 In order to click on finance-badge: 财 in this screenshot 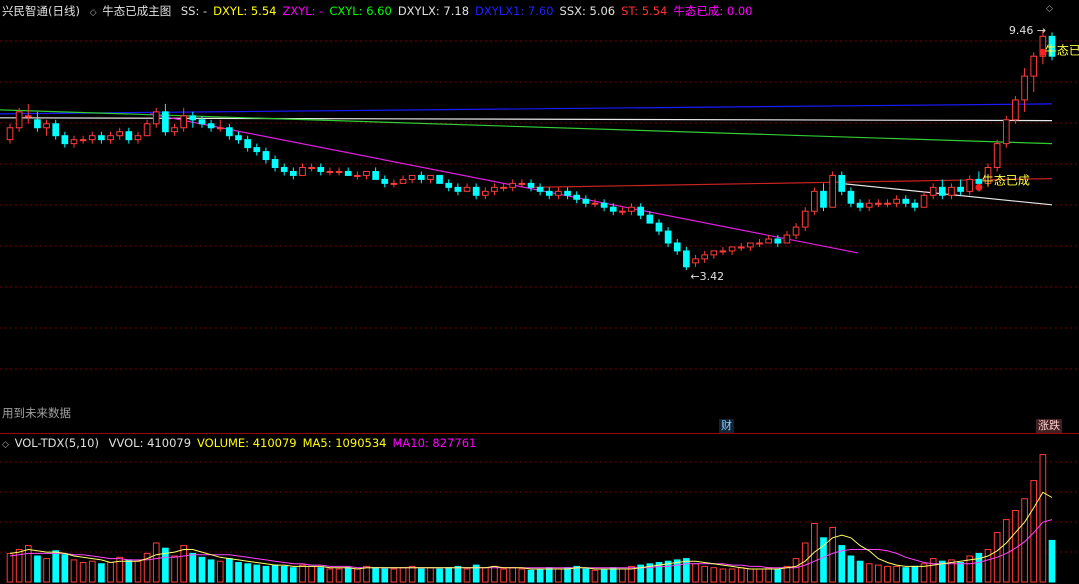, I will do `click(726, 426)`.